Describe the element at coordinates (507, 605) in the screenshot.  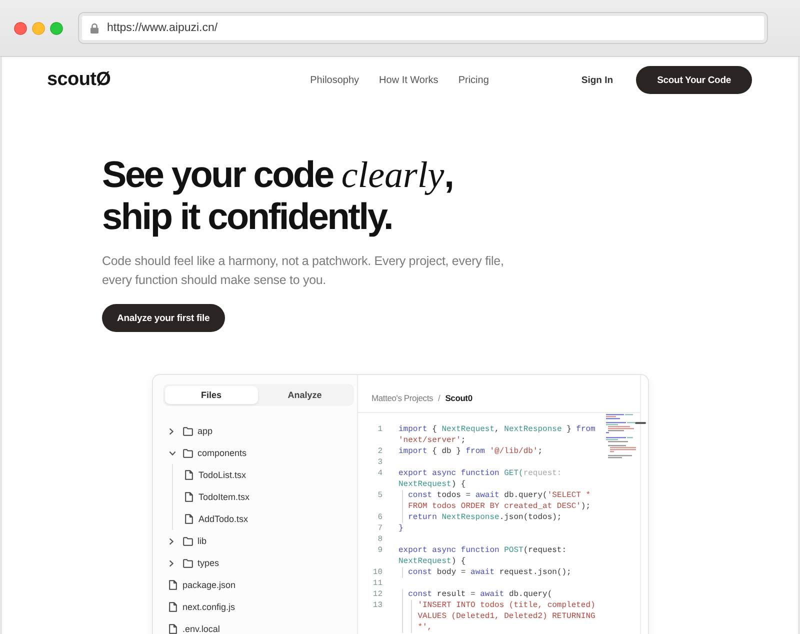
I see `code-line: 'INSERT INTO todos (title, completed)` at that location.